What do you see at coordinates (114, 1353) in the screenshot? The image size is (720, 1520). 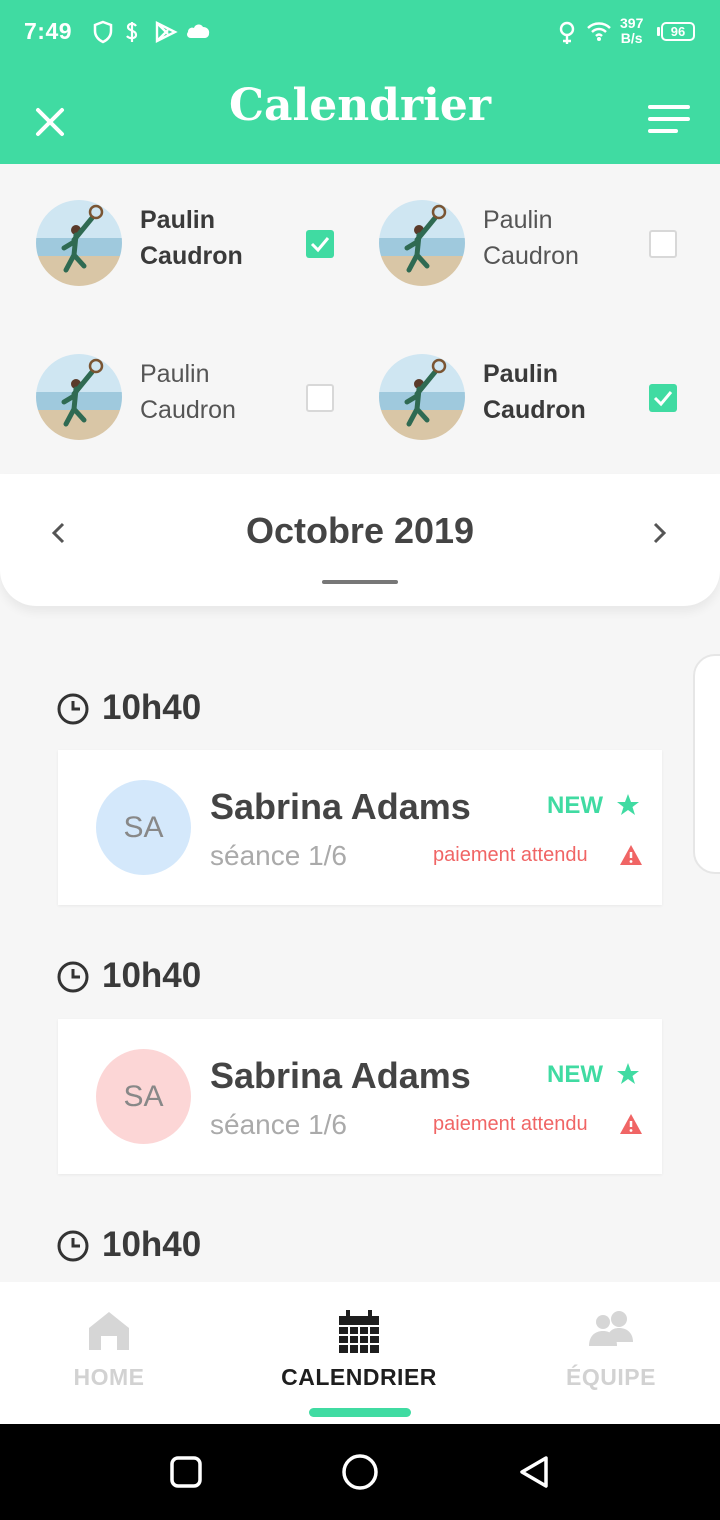 I see `nav-home: HOME` at bounding box center [114, 1353].